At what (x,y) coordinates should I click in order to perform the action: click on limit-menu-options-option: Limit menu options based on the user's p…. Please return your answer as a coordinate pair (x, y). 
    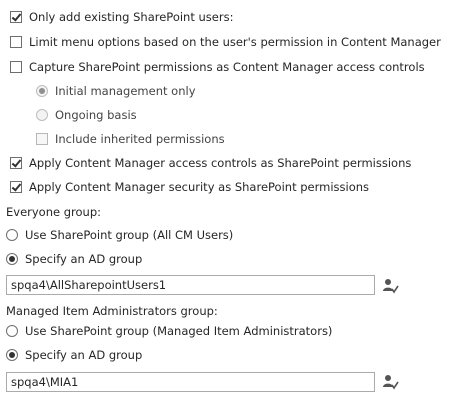
    Looking at the image, I should click on (225, 42).